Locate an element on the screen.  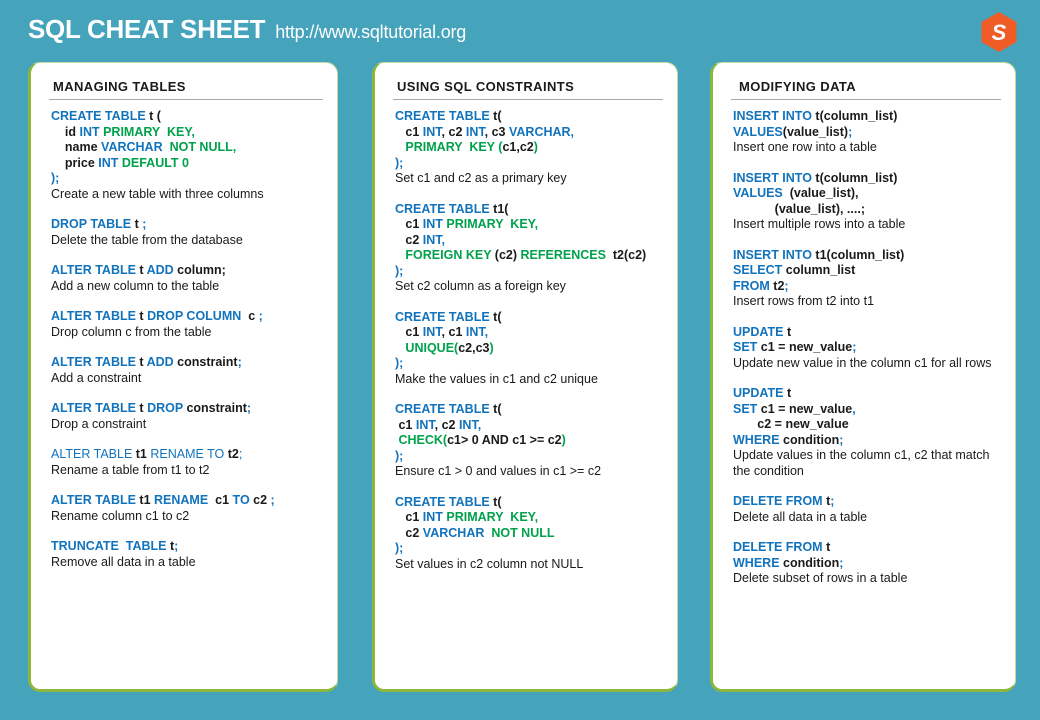
sql-token: PRIMARY KEY, is located at coordinates (492, 517).